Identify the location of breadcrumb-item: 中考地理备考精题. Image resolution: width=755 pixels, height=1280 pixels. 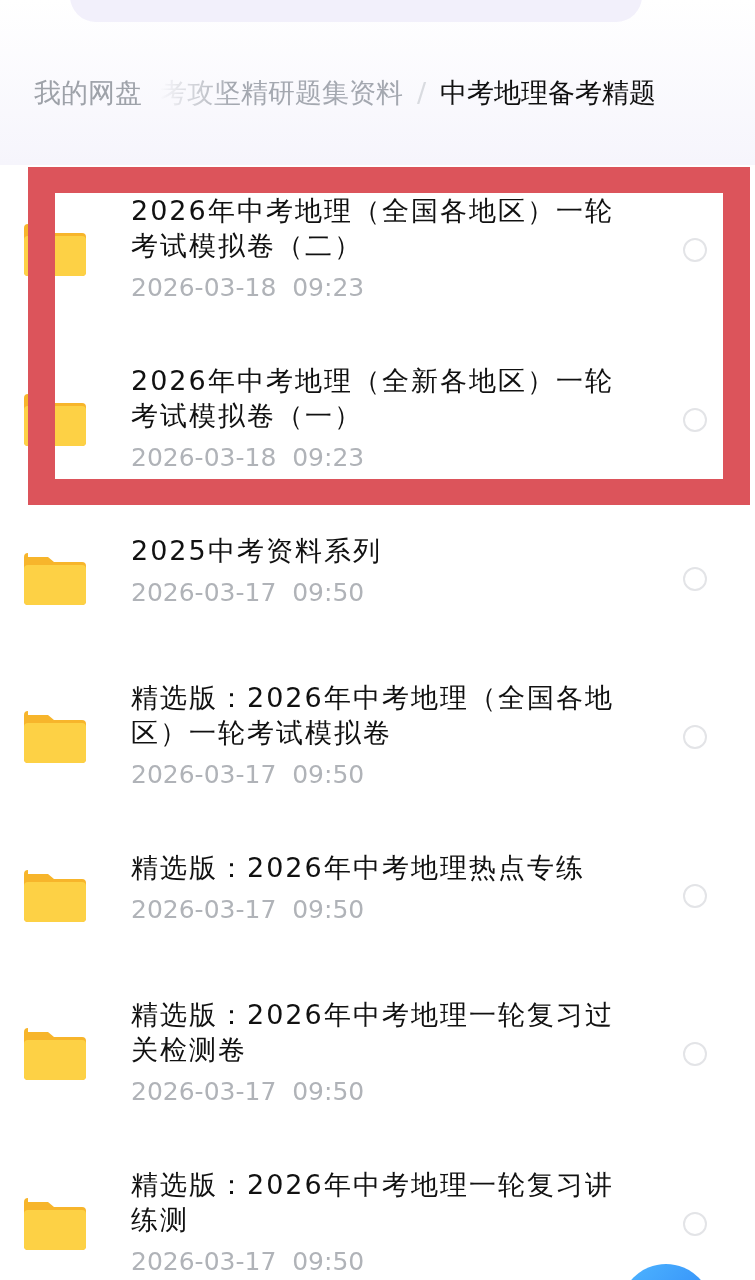
(548, 93).